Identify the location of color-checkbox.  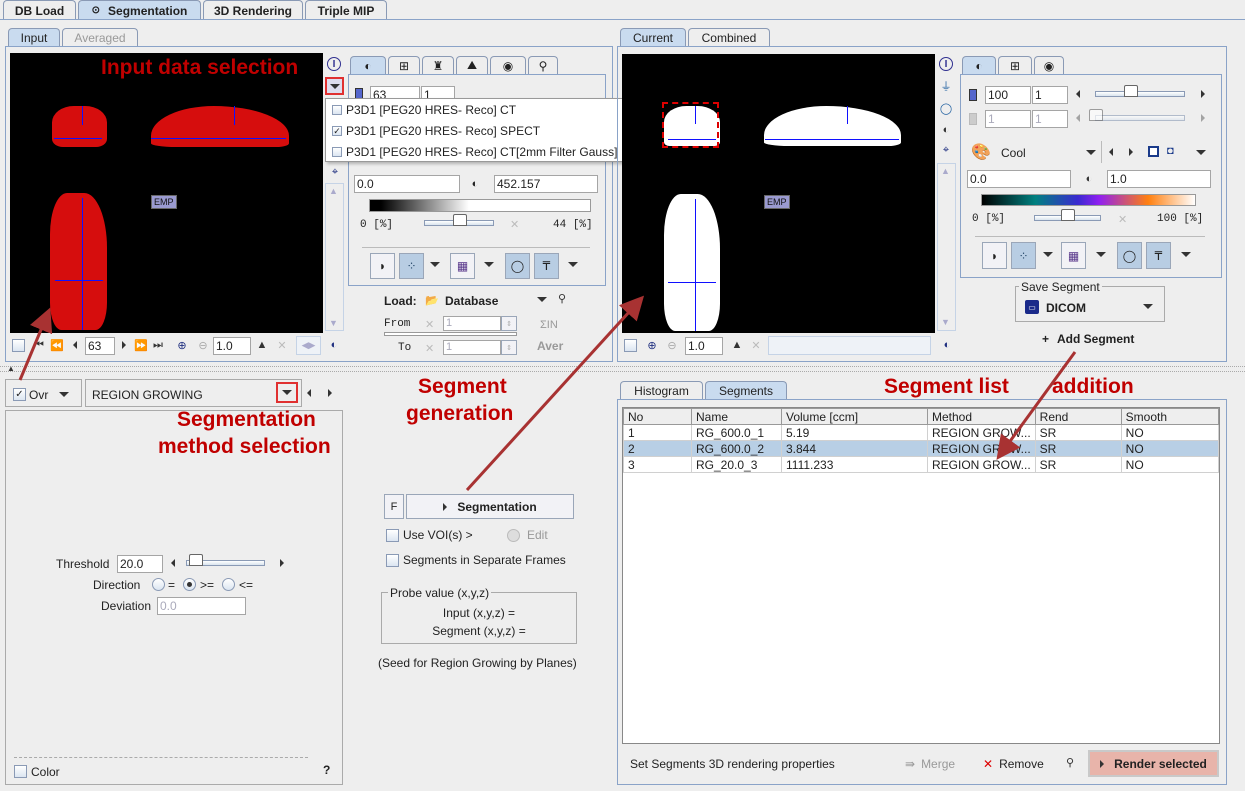
(20, 771).